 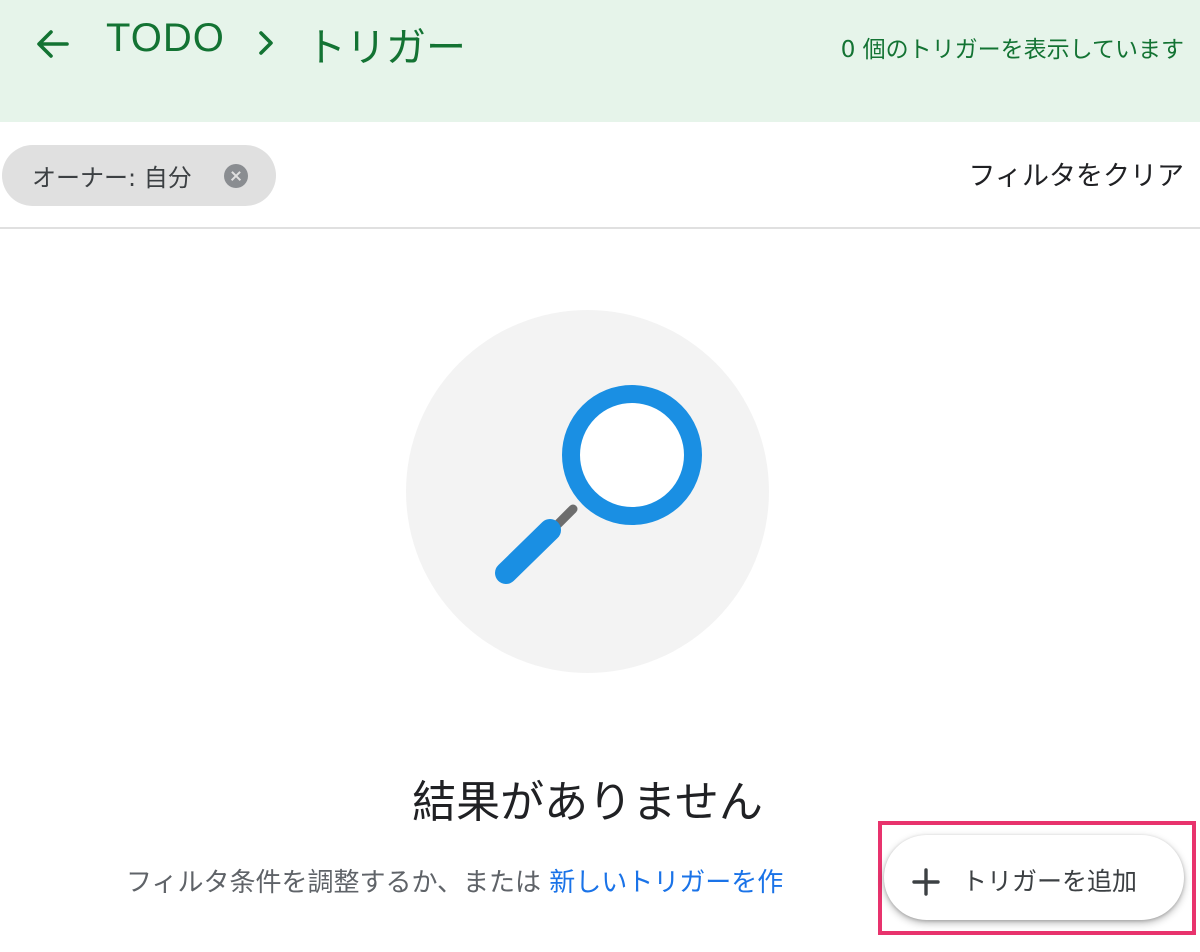 What do you see at coordinates (1012, 50) in the screenshot?
I see `trigger-count: 0 個のトリガーを表示しています` at bounding box center [1012, 50].